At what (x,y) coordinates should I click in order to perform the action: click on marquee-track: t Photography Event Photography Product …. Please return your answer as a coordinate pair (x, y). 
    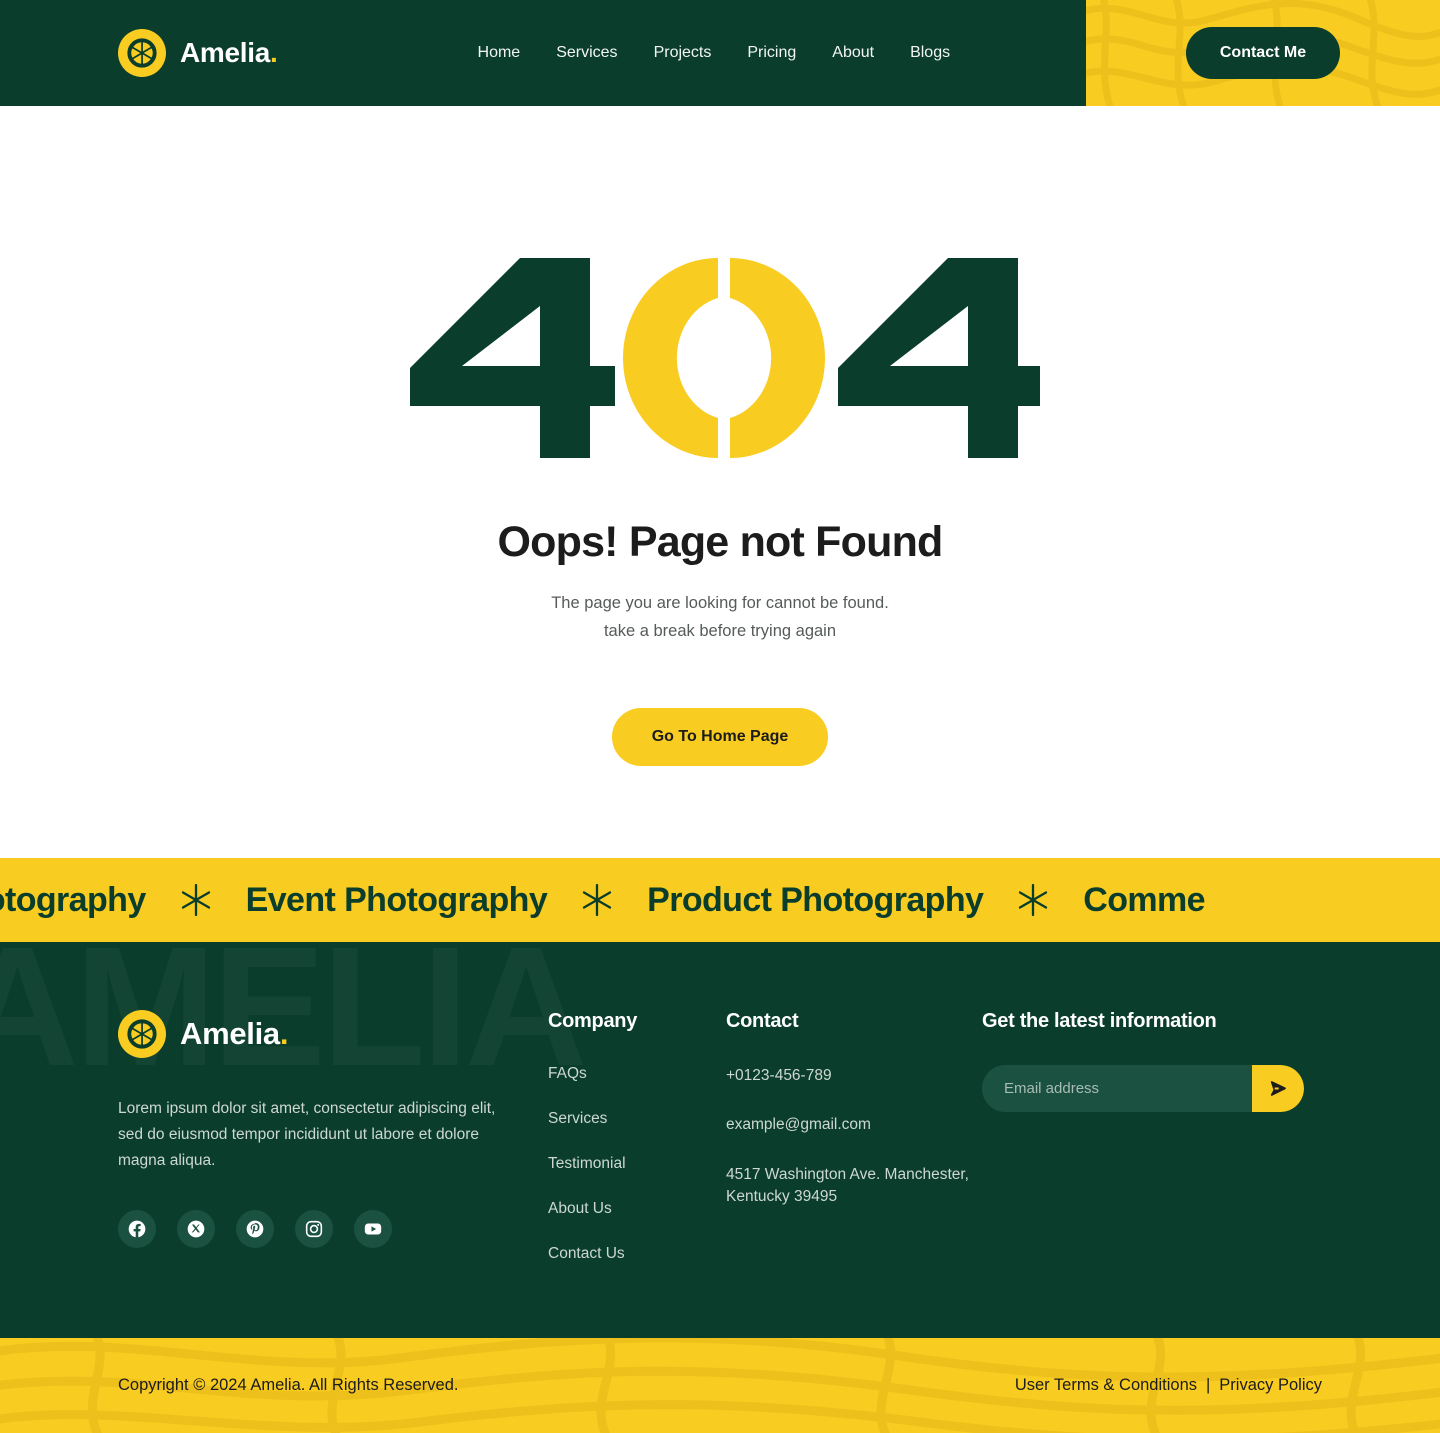
    Looking at the image, I should click on (619, 900).